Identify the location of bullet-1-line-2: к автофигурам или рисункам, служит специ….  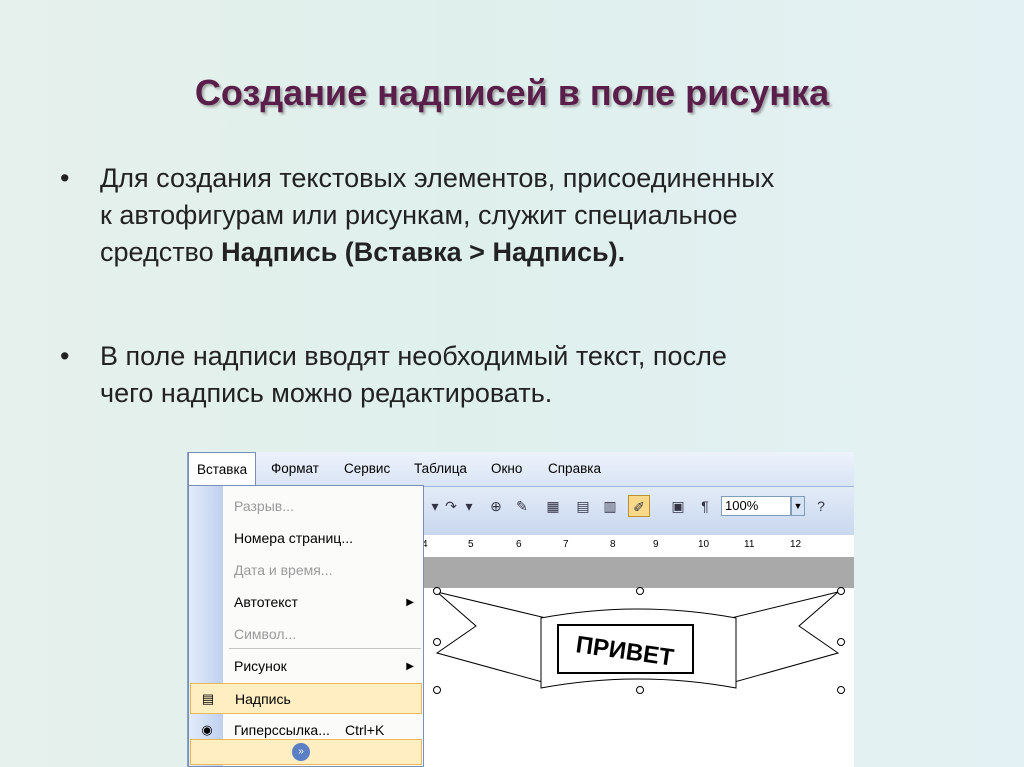
(419, 215).